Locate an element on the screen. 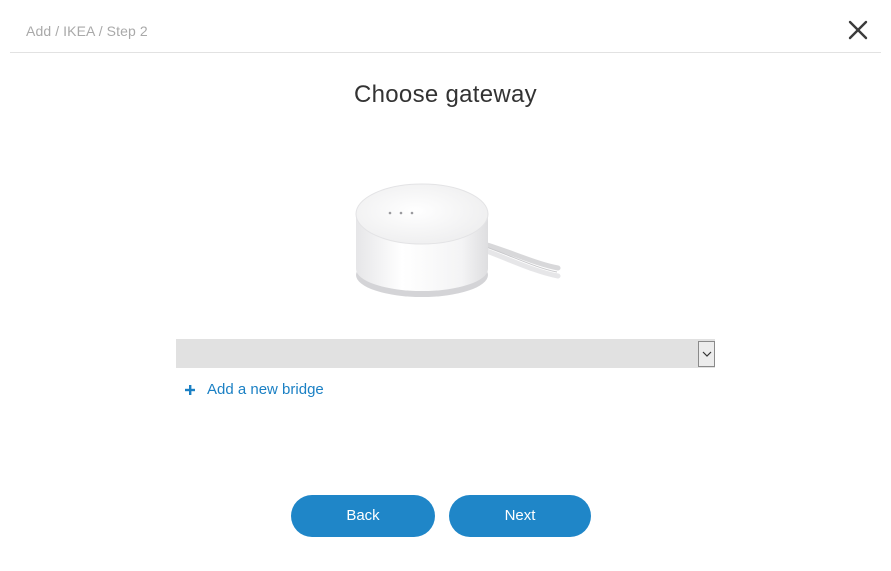  gateway-select is located at coordinates (445, 353).